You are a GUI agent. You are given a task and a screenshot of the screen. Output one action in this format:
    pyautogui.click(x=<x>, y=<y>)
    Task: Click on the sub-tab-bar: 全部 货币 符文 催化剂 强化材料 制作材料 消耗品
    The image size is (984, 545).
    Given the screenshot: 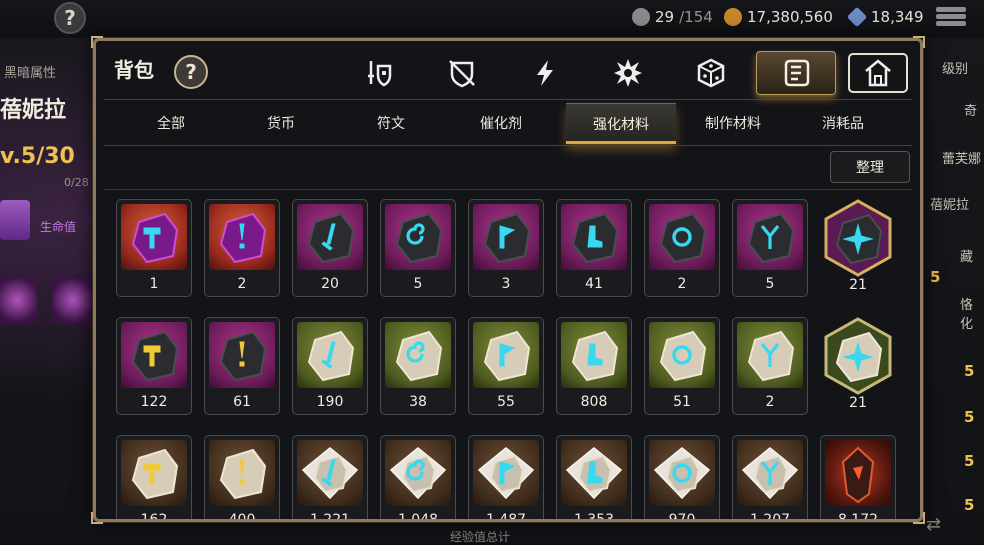 What is the action you would take?
    pyautogui.click(x=508, y=124)
    